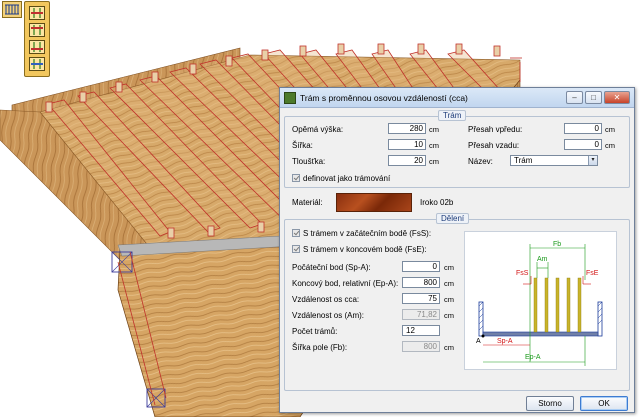 The width and height of the screenshot is (640, 417). What do you see at coordinates (37, 13) in the screenshot?
I see `beam-tool-1-icon` at bounding box center [37, 13].